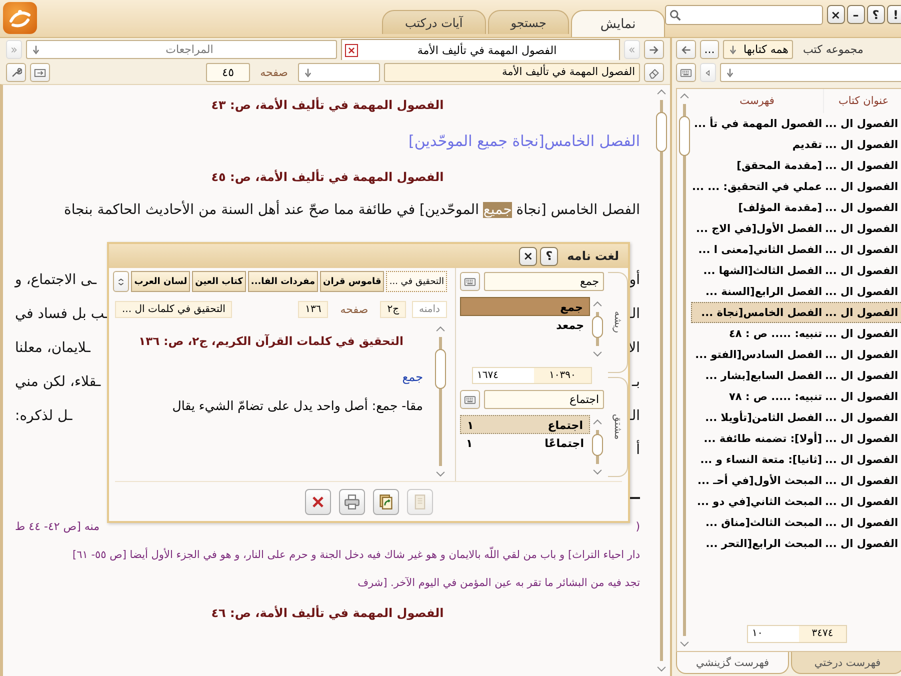  What do you see at coordinates (313, 309) in the screenshot?
I see `page-field: ١٣٦` at bounding box center [313, 309].